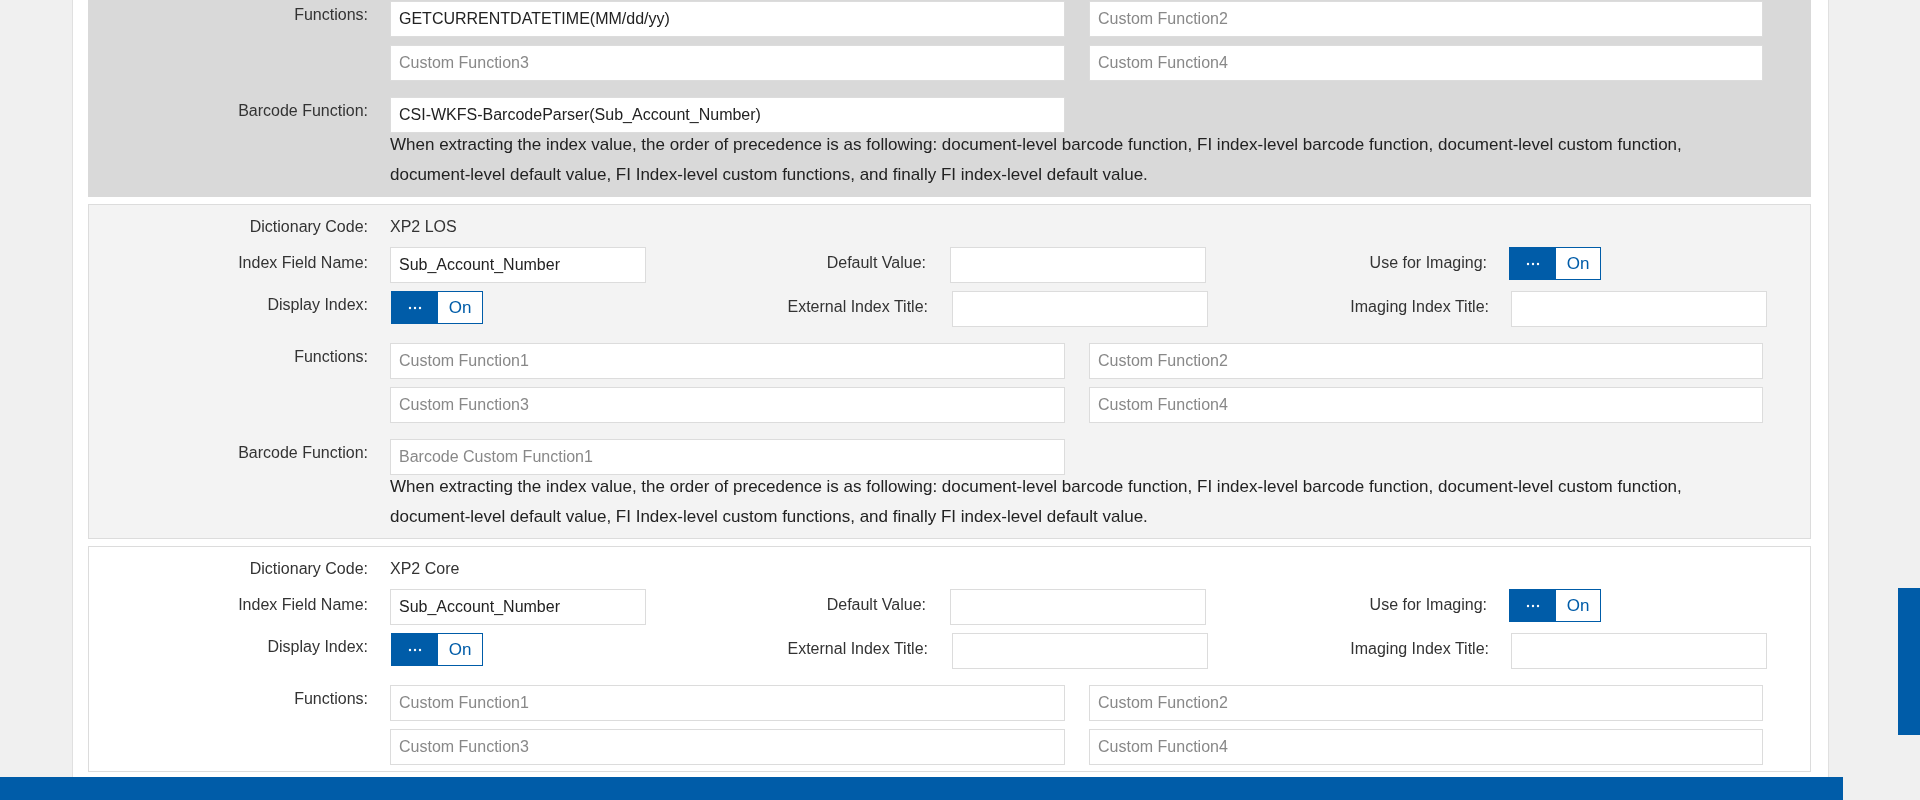 The width and height of the screenshot is (1920, 800). Describe the element at coordinates (425, 569) in the screenshot. I see `dictionary-code: XP2 Core` at that location.